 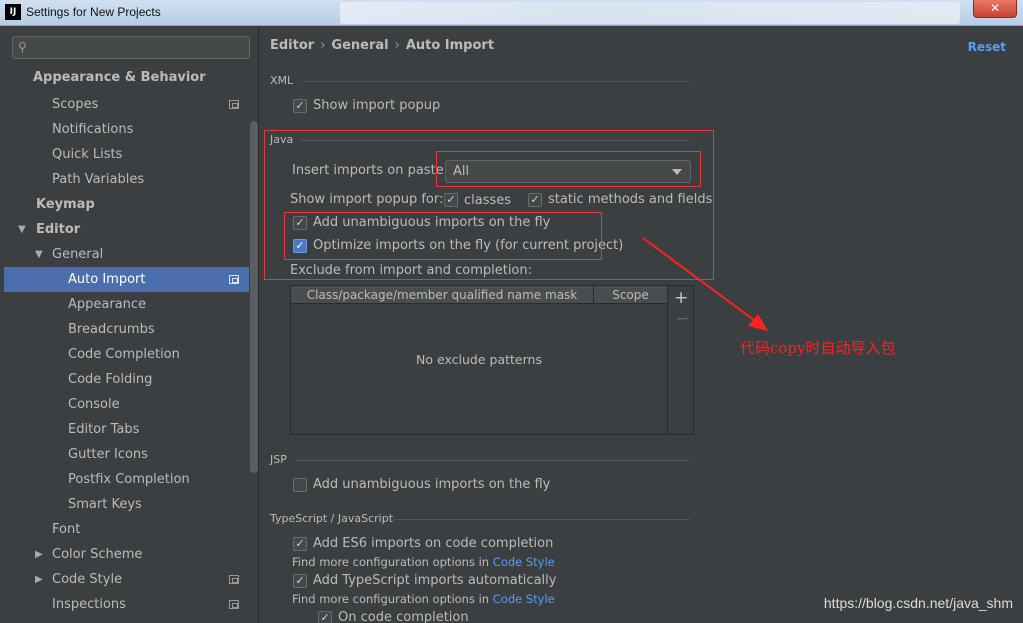 What do you see at coordinates (300, 581) in the screenshot?
I see `ts-imports-checkbox` at bounding box center [300, 581].